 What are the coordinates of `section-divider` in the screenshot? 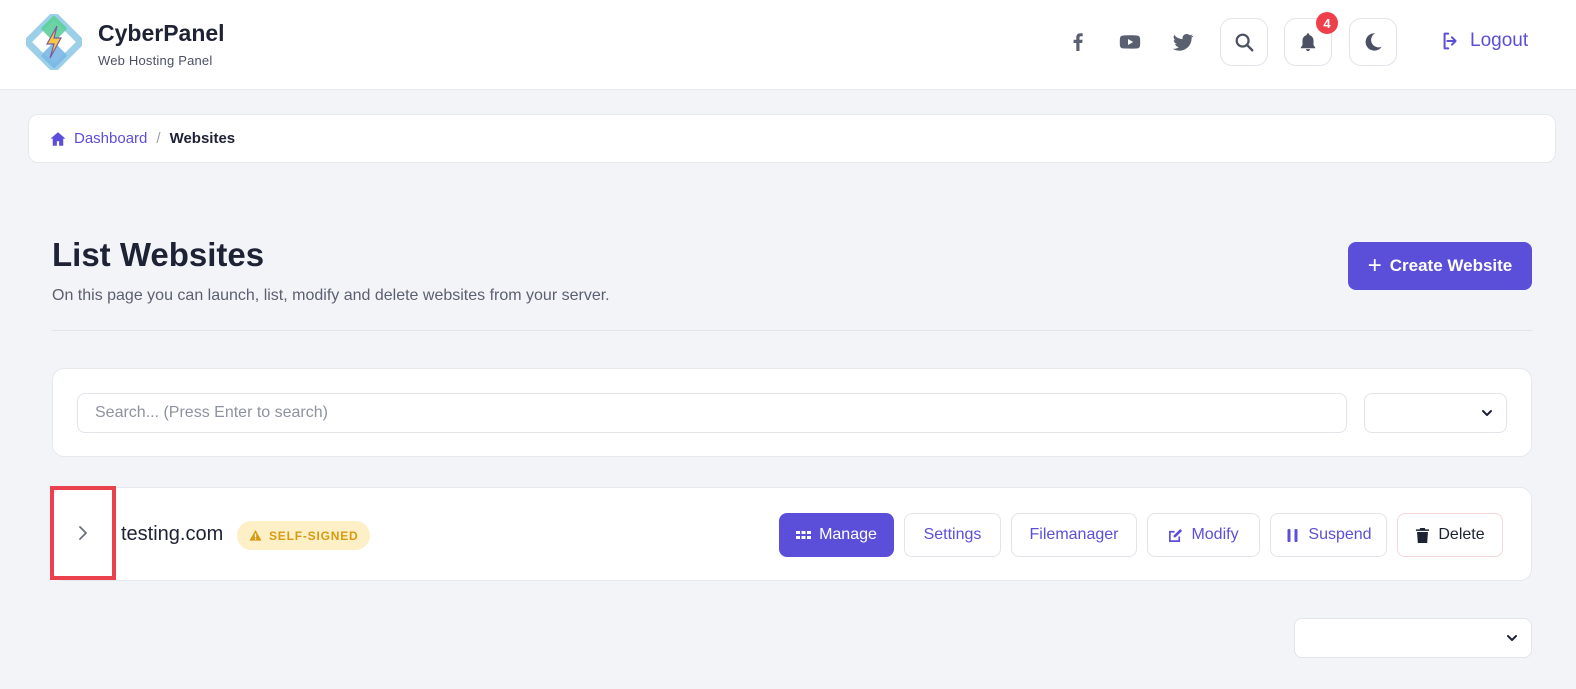 It's located at (792, 330).